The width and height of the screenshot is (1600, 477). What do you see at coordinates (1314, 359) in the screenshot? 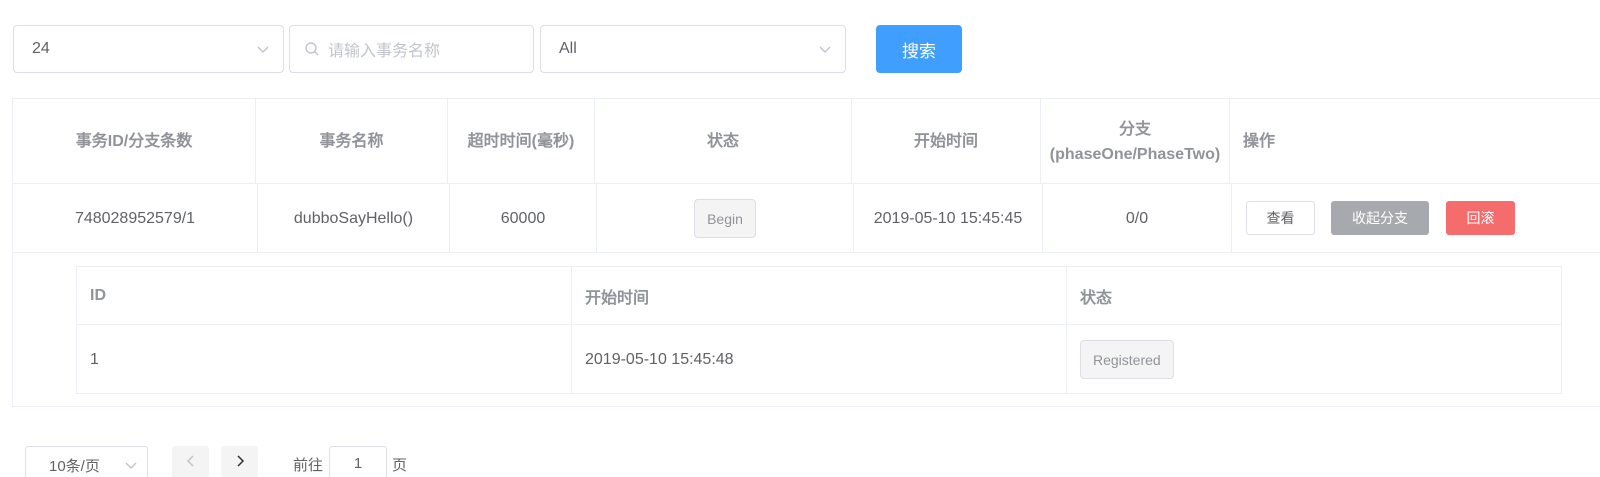
I see `branch-cell-status: Registered` at bounding box center [1314, 359].